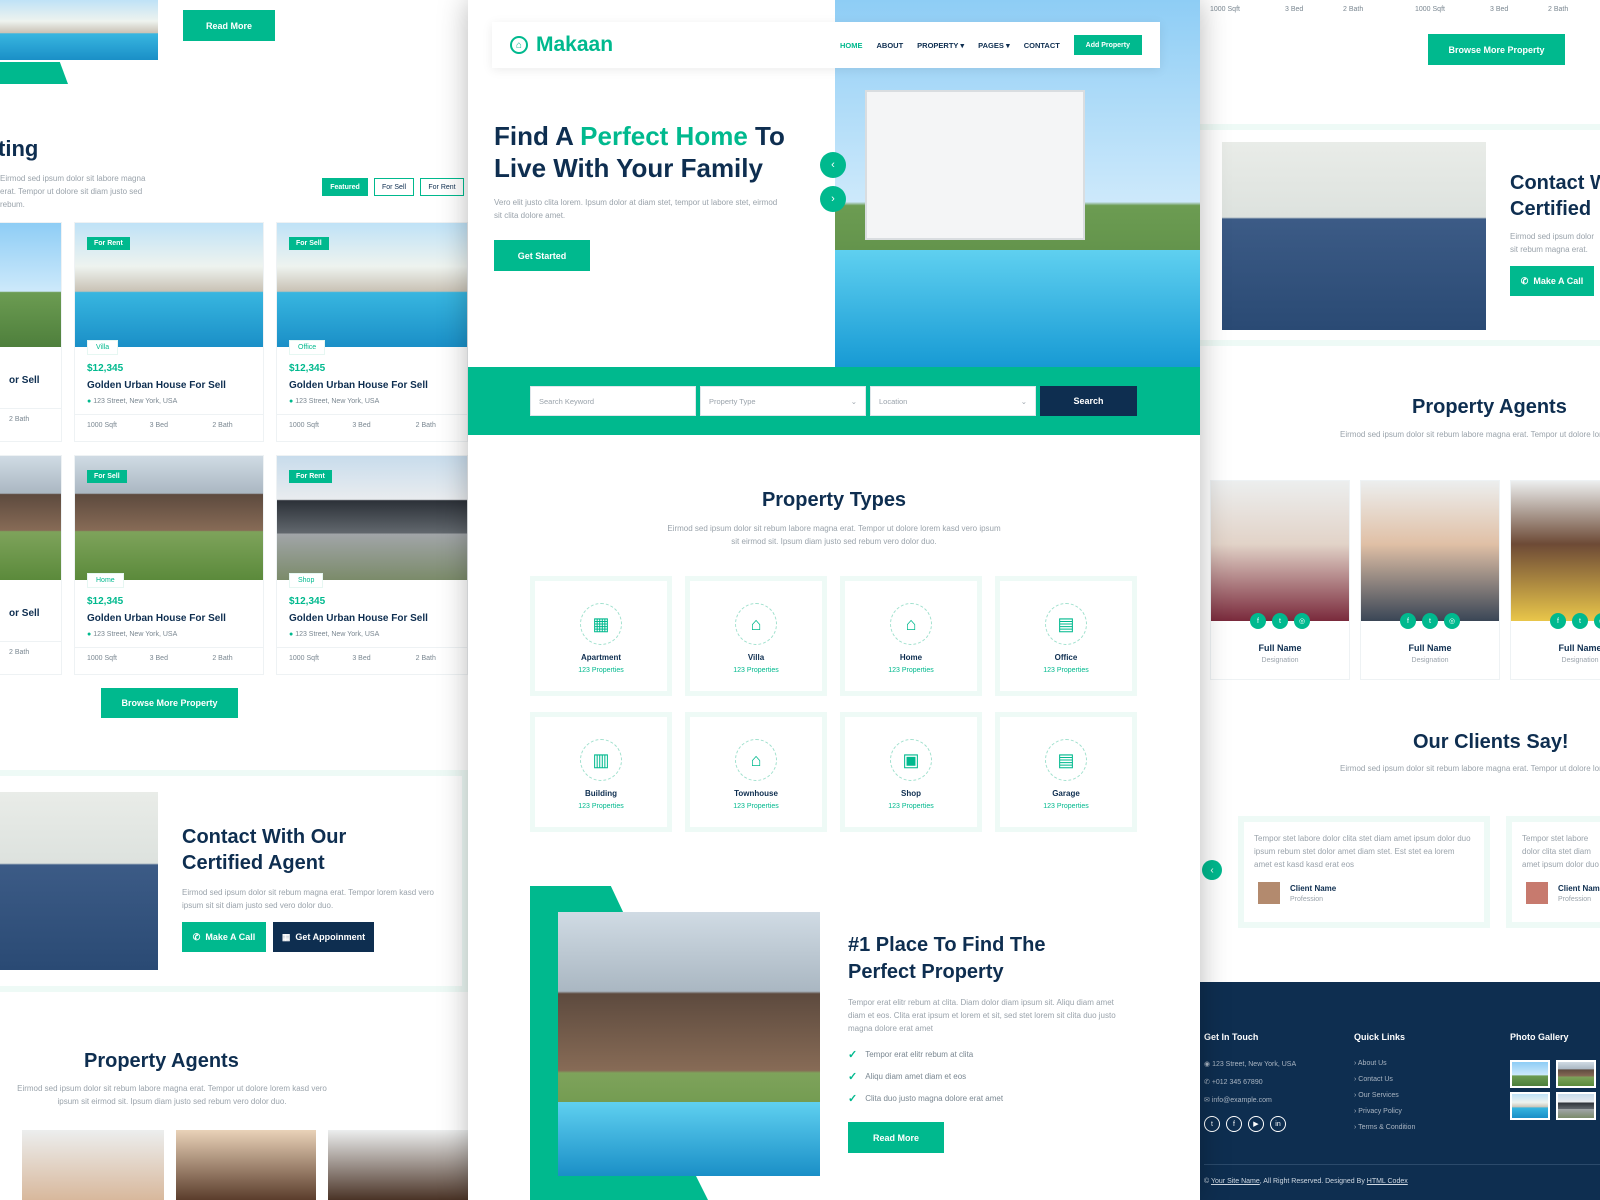 The image size is (1600, 1200). I want to click on property-type-card: ▤ Garage 123 Properties, so click(1066, 772).